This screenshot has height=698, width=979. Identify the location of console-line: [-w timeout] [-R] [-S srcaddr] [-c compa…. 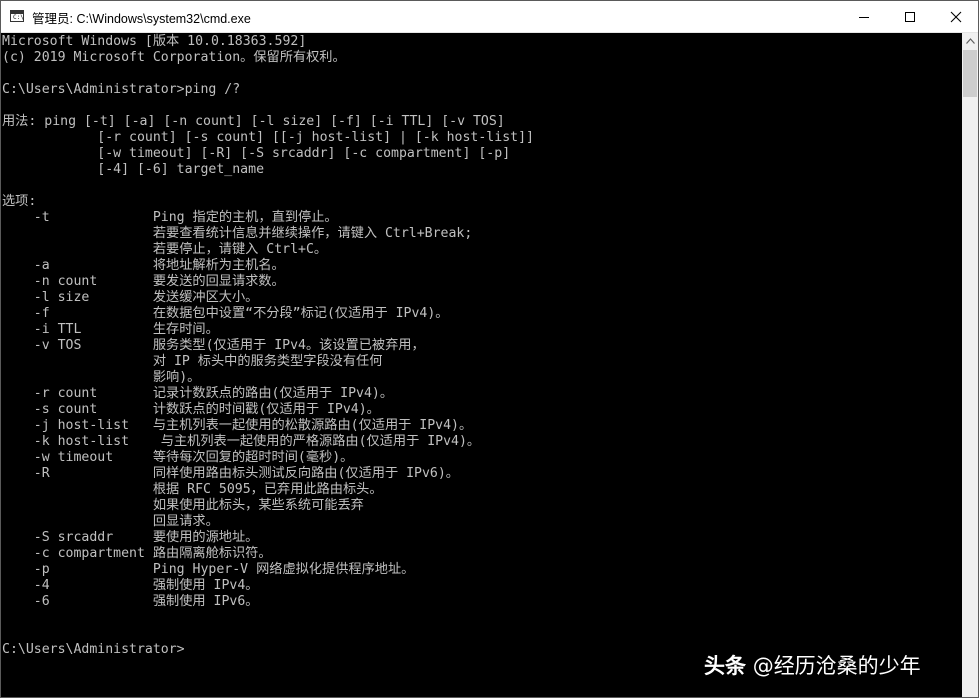
(256, 153).